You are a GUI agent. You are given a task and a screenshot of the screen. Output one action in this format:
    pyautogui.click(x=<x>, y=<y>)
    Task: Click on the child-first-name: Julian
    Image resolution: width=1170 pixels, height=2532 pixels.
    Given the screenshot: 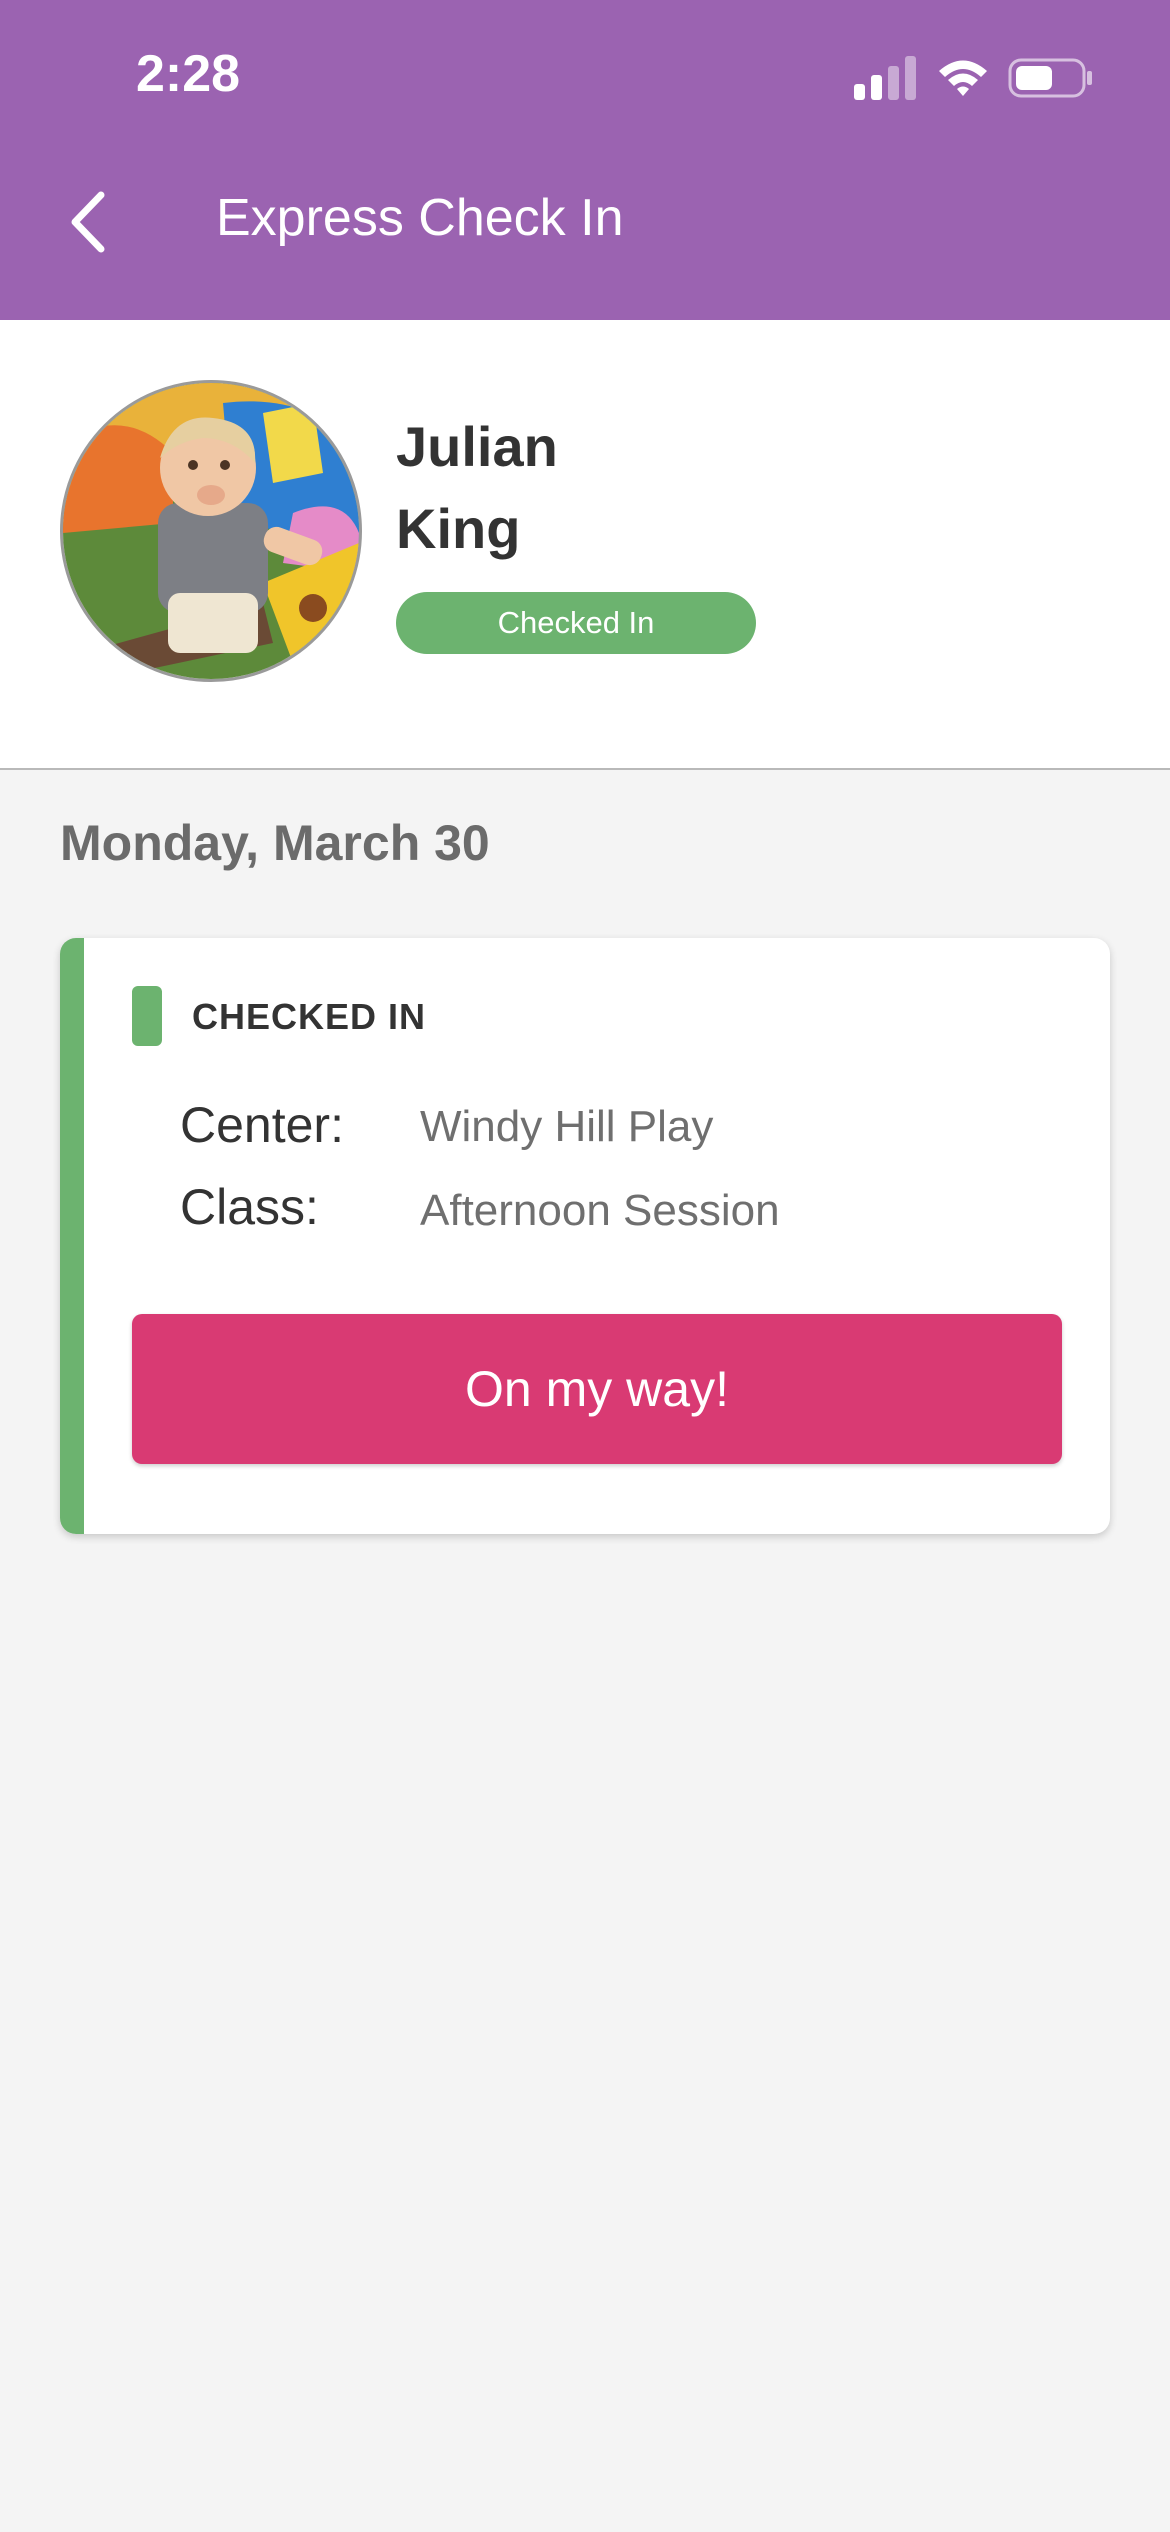 What is the action you would take?
    pyautogui.click(x=477, y=446)
    